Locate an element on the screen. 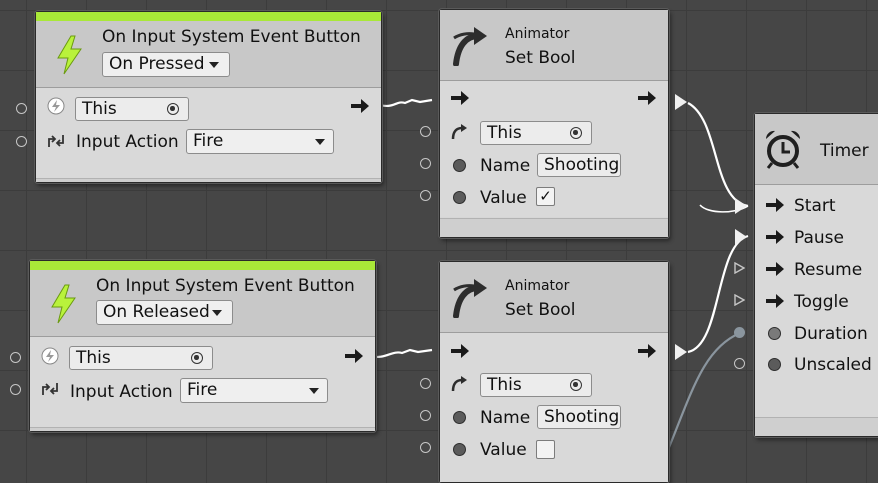 This screenshot has width=878, height=483. value-checkbox: ✓ is located at coordinates (545, 196).